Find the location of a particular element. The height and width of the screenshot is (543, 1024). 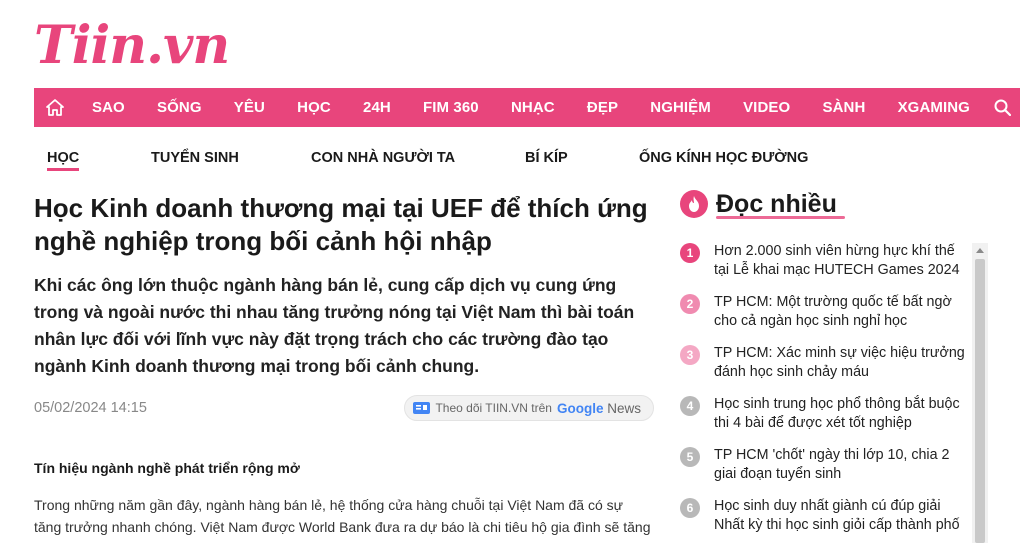

follow-google-news-button: Theo dõi TIIN.VN trên Google News is located at coordinates (529, 408).